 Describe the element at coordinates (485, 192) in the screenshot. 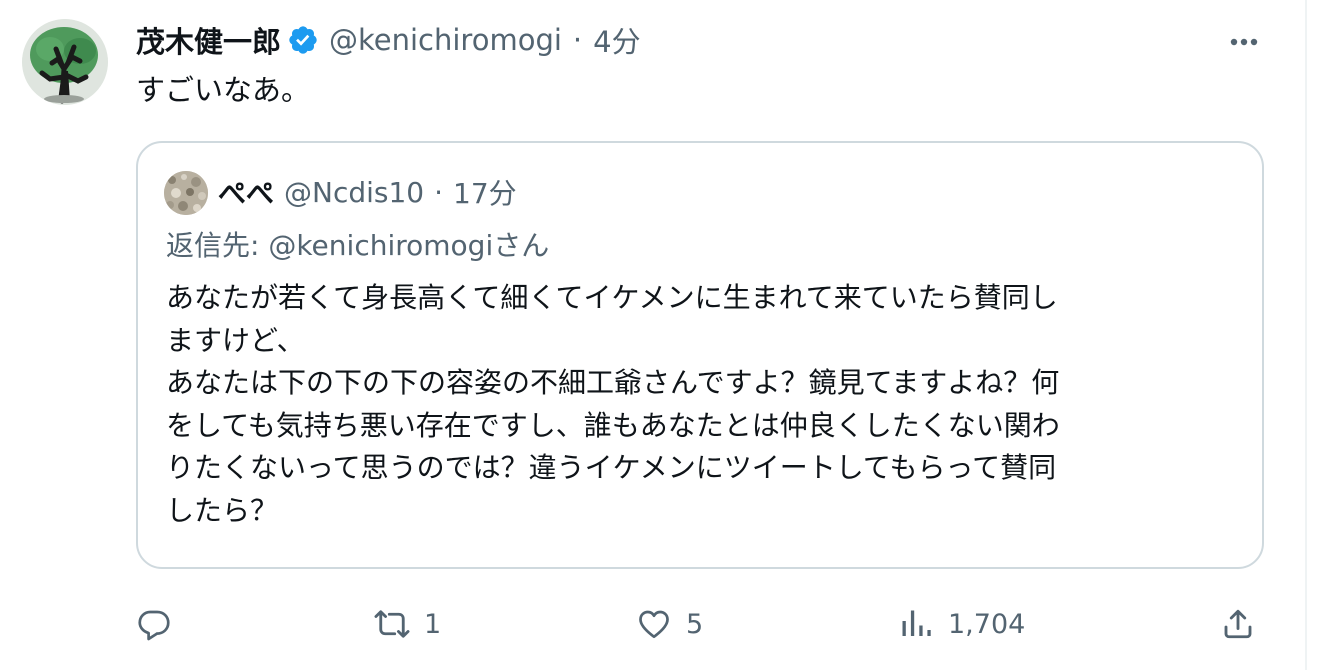

I see `quote-timestamp: 17分` at that location.